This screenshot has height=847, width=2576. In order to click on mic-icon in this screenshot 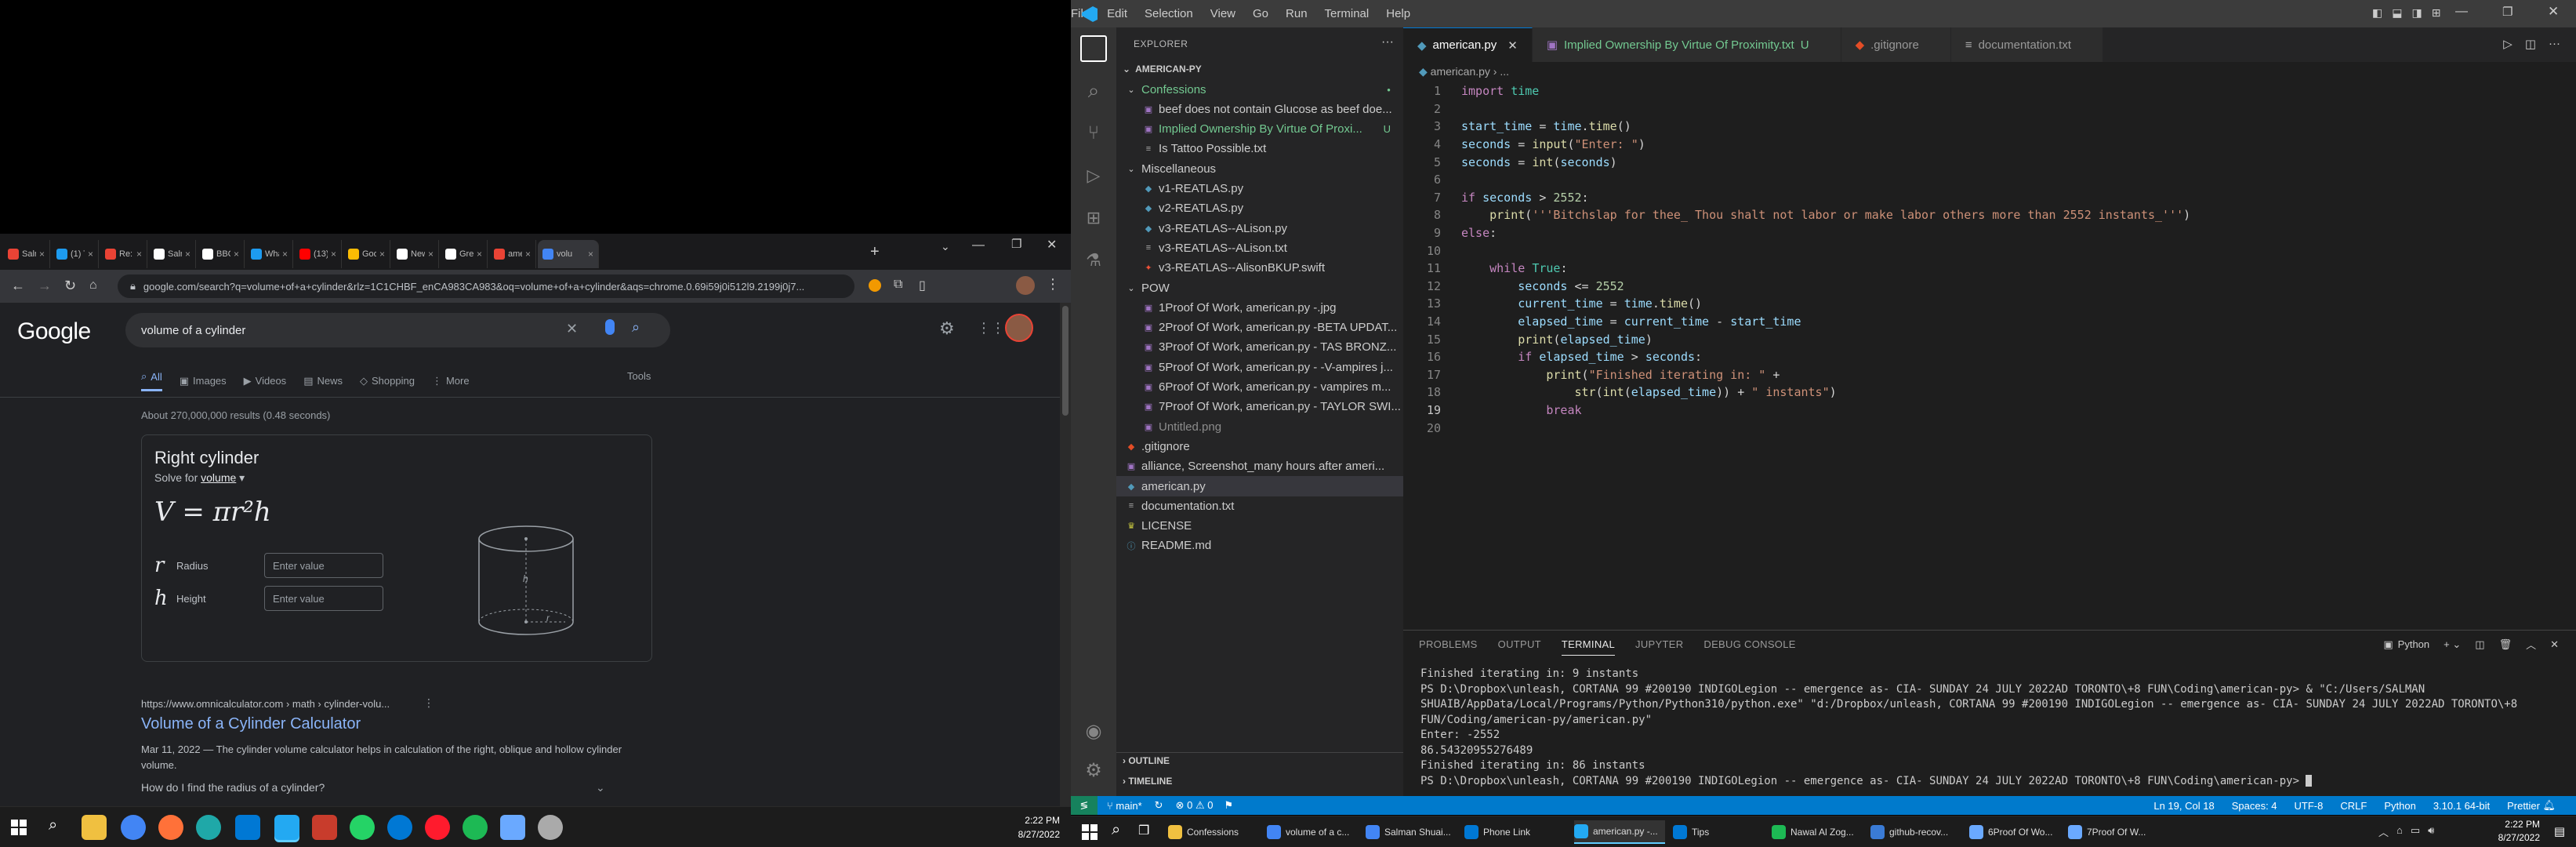, I will do `click(610, 327)`.